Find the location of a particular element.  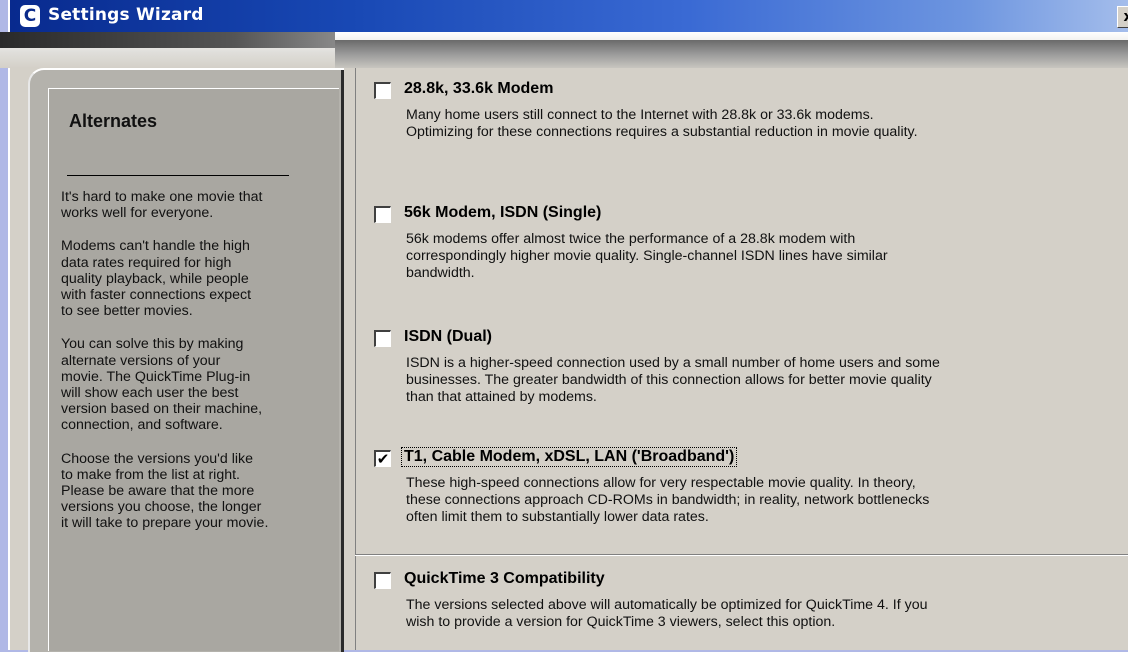

option-label: 28.8k, 33.6k Modem is located at coordinates (478, 89).